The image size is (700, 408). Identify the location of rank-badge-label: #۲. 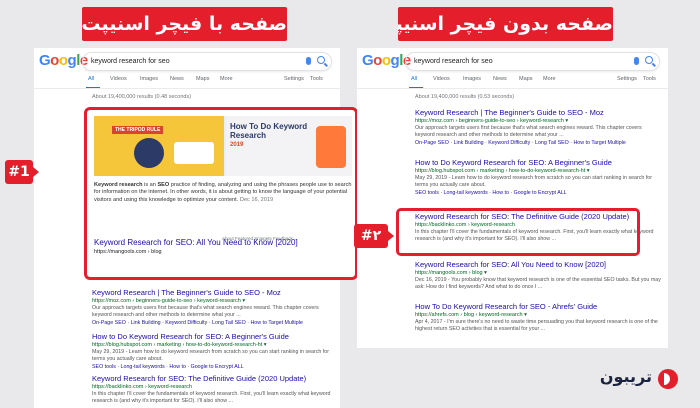
(371, 236).